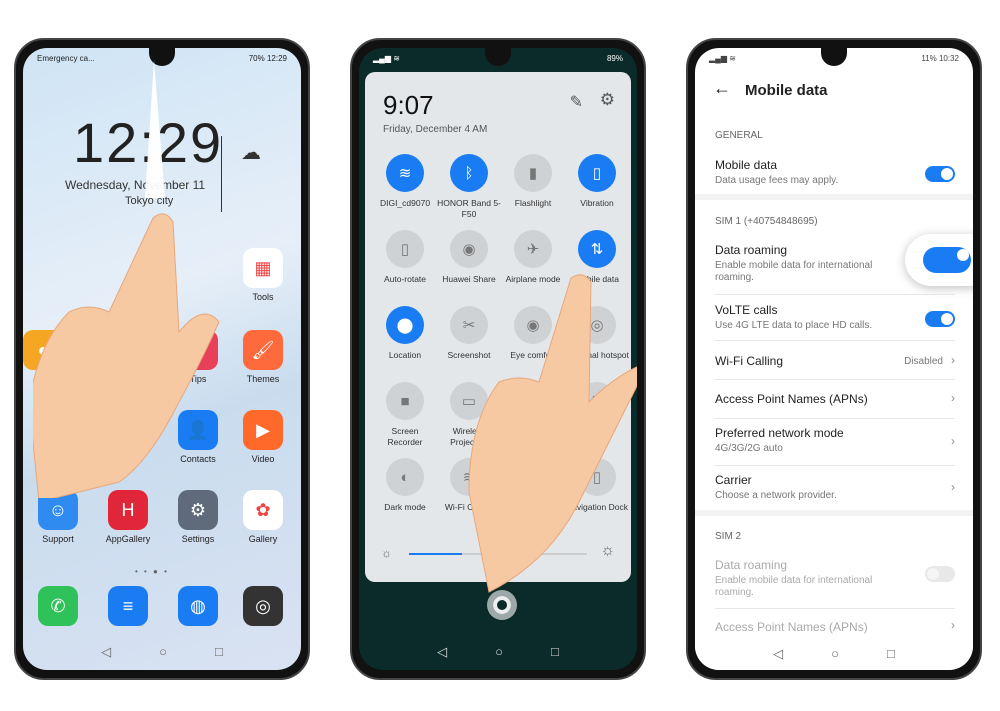 The height and width of the screenshot is (711, 1000). I want to click on wifi-icon: ≋, so click(405, 173).